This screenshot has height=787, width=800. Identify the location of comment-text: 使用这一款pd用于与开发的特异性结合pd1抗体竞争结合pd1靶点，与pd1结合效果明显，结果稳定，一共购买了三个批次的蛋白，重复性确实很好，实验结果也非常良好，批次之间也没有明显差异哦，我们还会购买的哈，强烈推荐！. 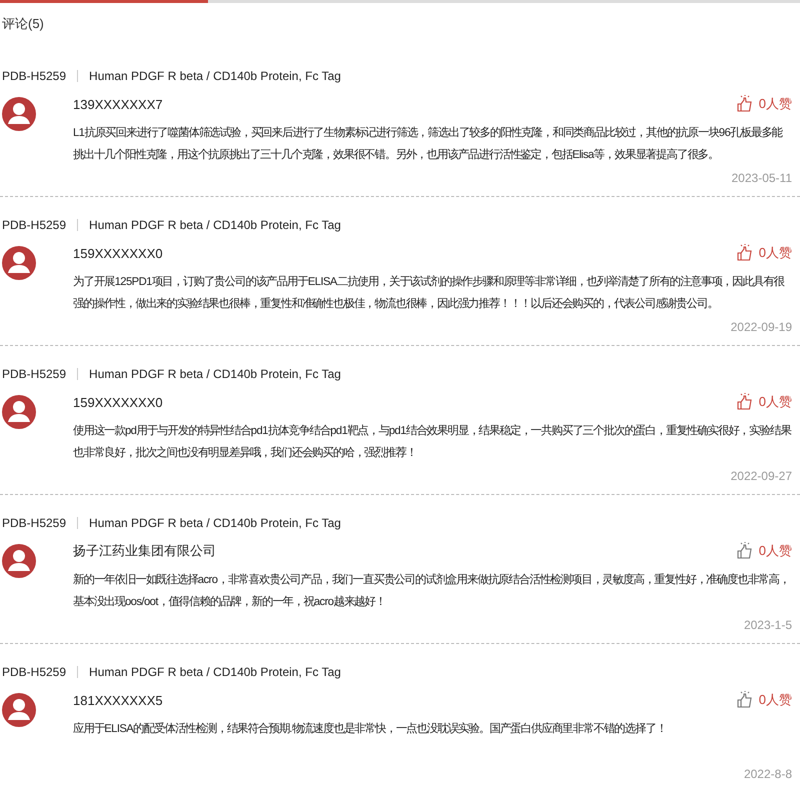
(432, 442).